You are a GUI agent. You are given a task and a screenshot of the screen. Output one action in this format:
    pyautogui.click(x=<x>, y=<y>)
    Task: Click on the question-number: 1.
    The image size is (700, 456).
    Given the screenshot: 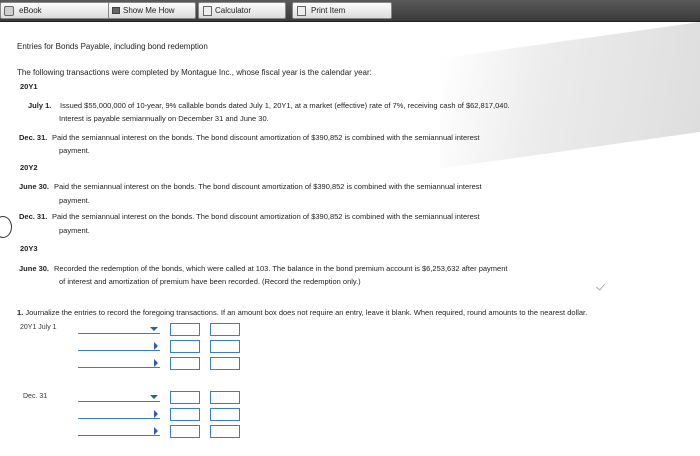 What is the action you would take?
    pyautogui.click(x=20, y=312)
    